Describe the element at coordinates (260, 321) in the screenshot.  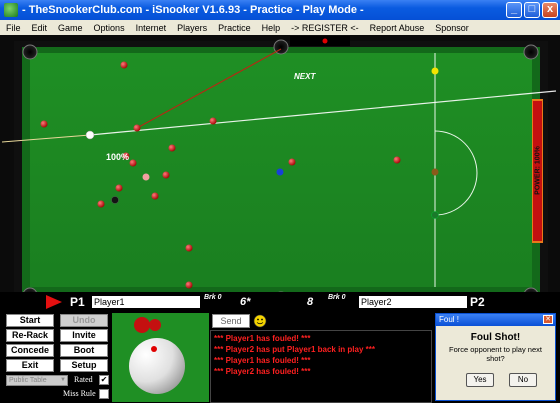
I see `smiley-icon` at that location.